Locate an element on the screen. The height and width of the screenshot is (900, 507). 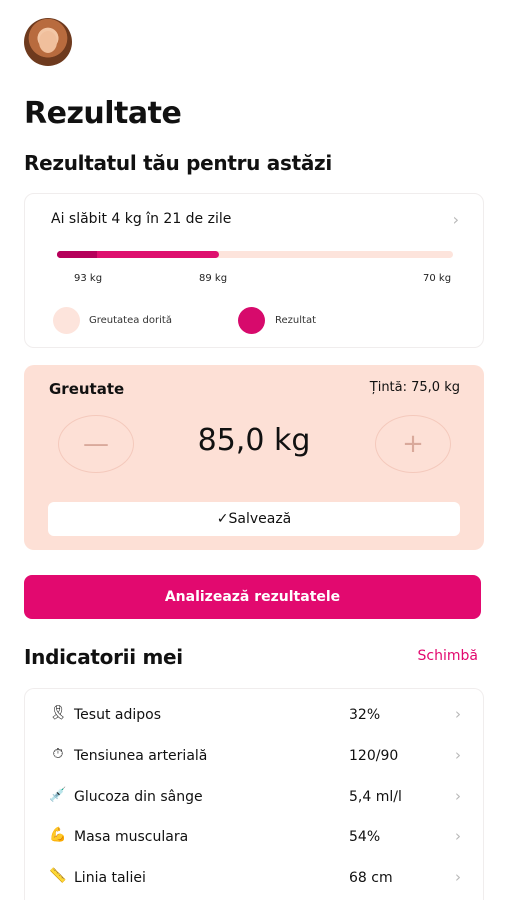
section-title: Rezultatul tău pentru astăzi is located at coordinates (178, 163).